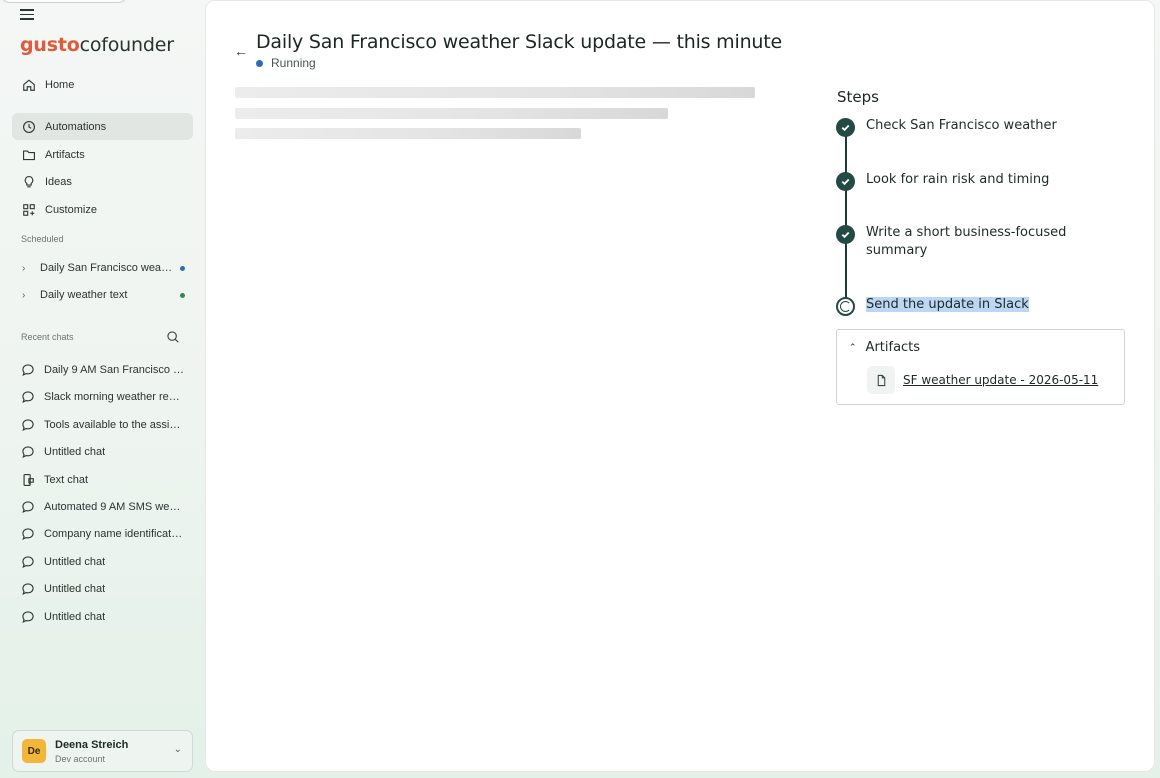  What do you see at coordinates (102, 425) in the screenshot?
I see `recent-chat-item: Tools available to the assistant` at bounding box center [102, 425].